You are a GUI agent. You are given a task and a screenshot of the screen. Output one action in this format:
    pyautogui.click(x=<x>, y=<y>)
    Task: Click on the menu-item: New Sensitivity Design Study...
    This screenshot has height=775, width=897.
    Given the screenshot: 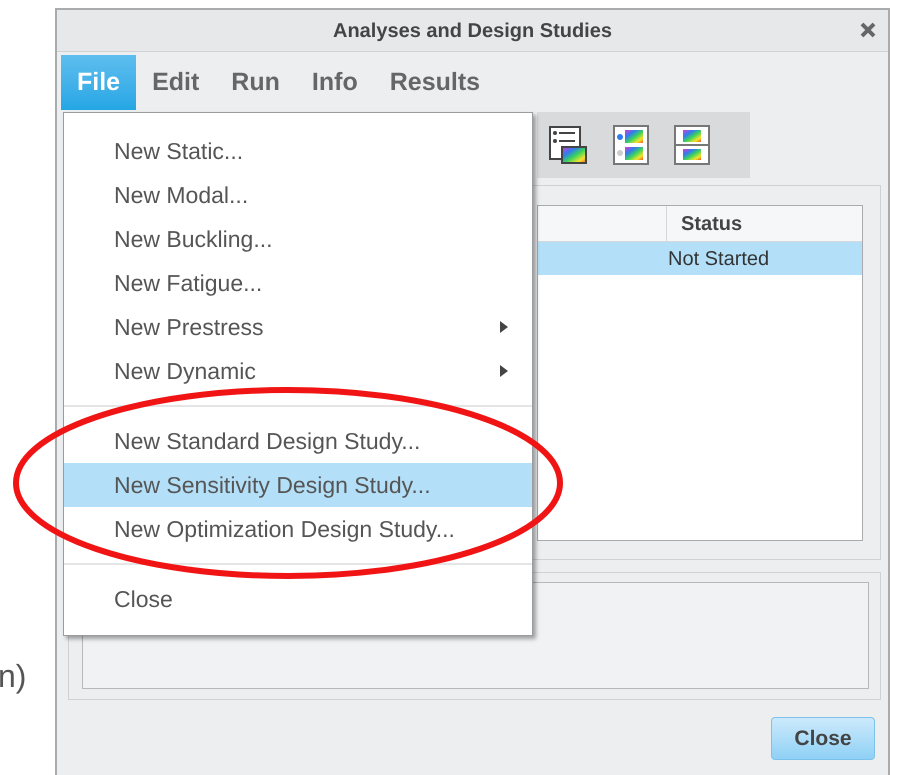 What is the action you would take?
    pyautogui.click(x=298, y=485)
    